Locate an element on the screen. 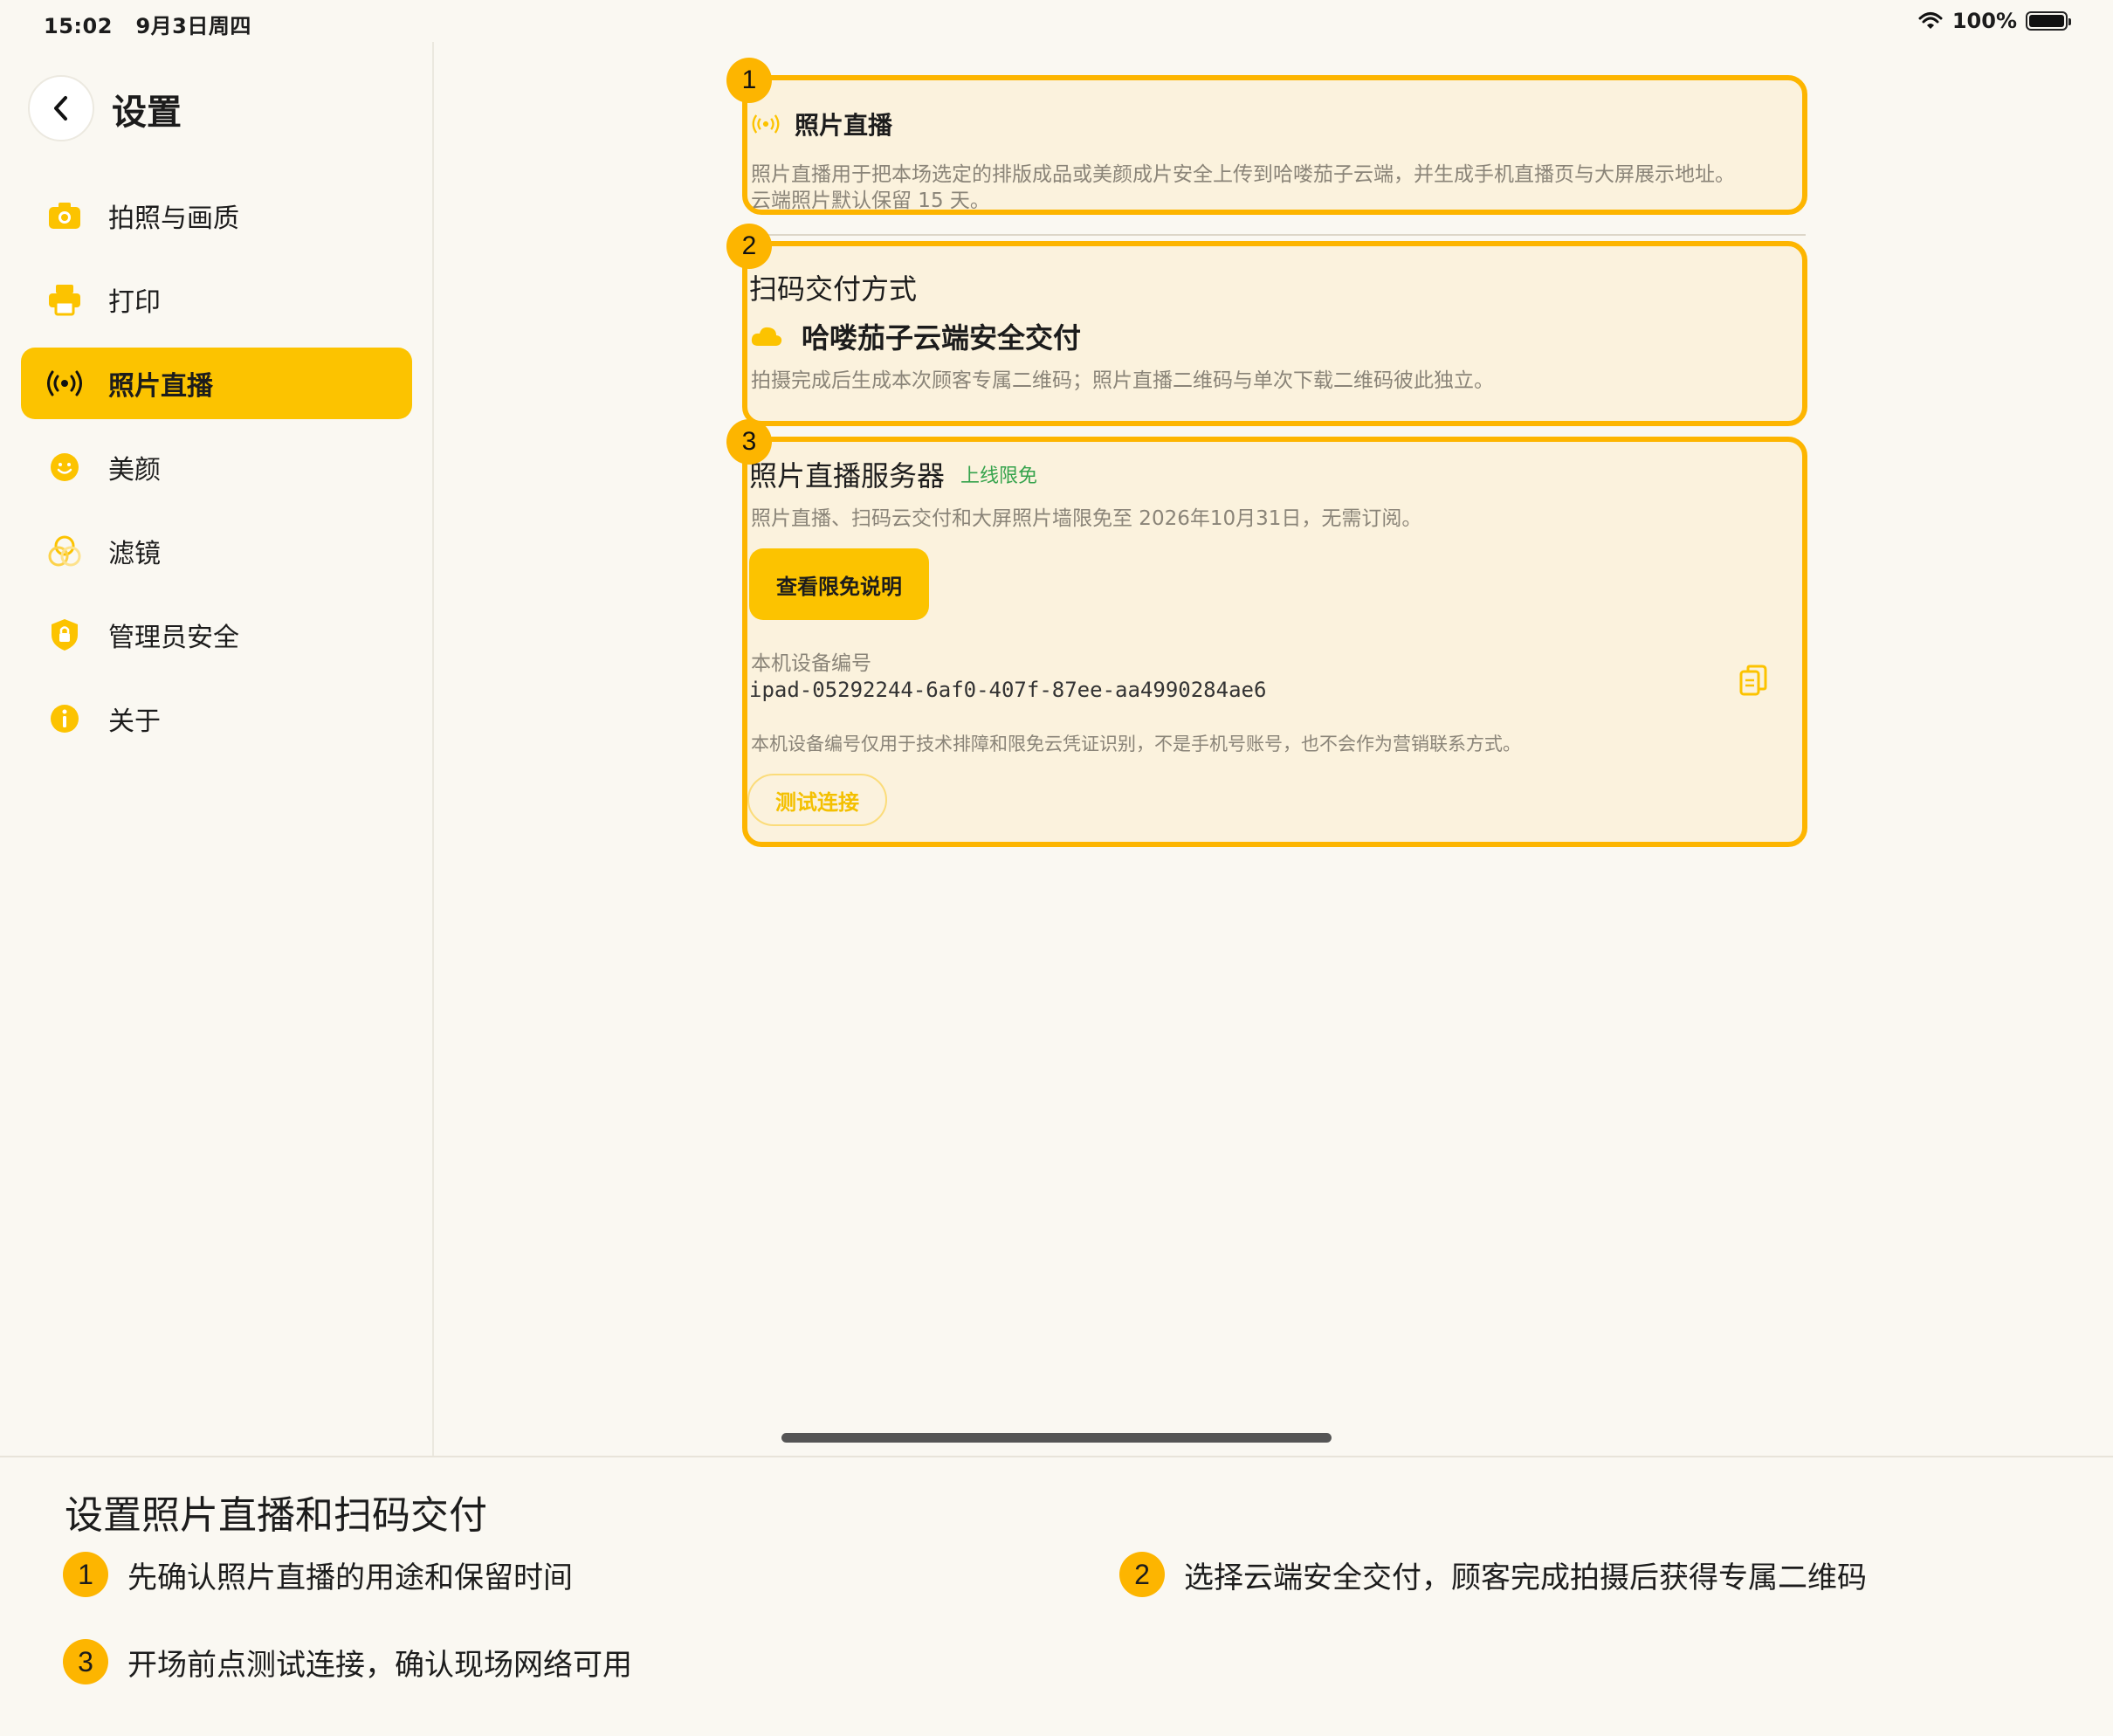 The image size is (2113, 1736). smile-icon is located at coordinates (64, 467).